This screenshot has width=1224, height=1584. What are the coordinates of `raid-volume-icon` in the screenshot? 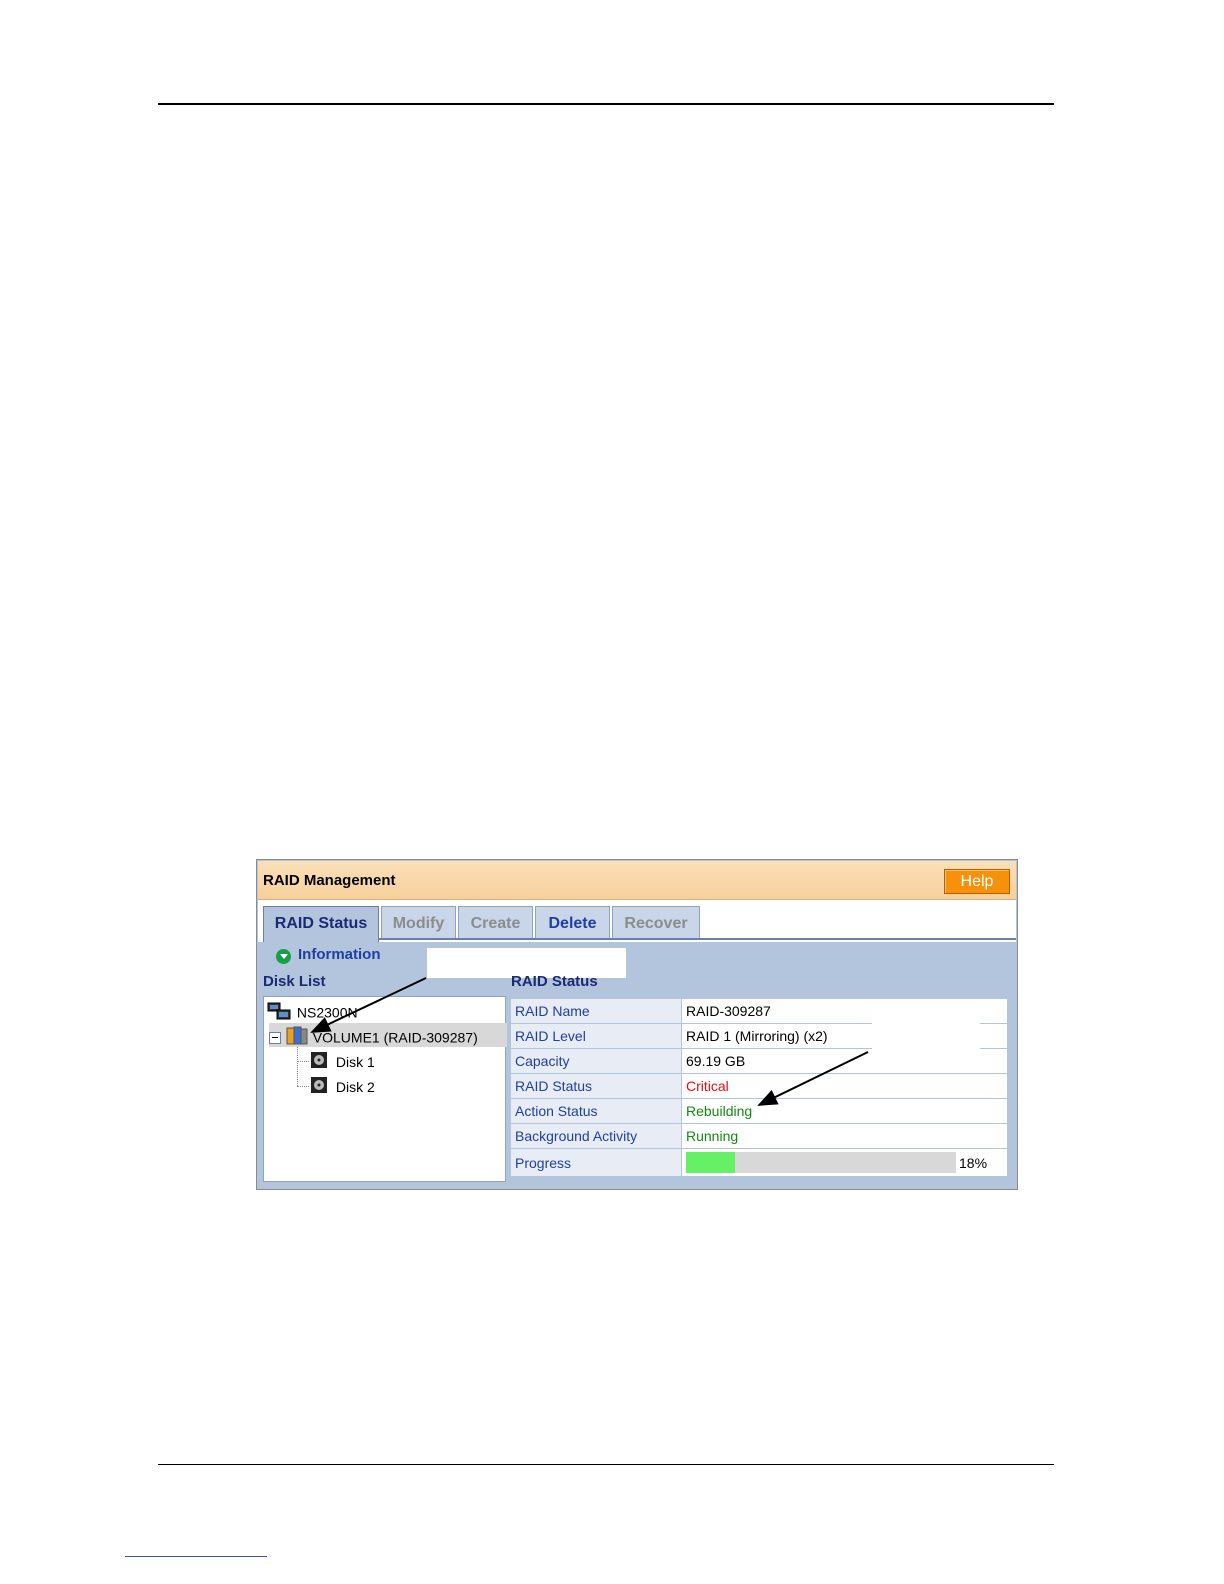 It's located at (297, 1037).